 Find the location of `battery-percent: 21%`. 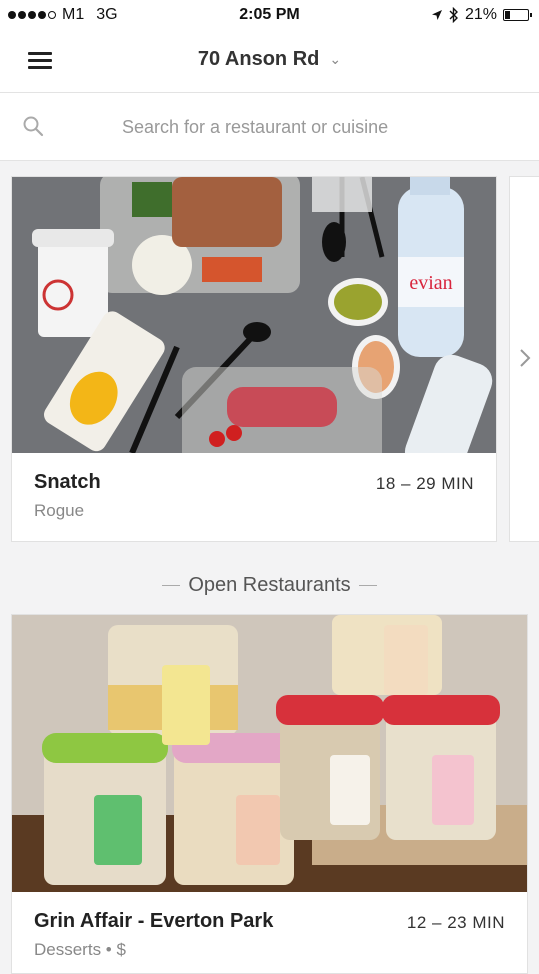

battery-percent: 21% is located at coordinates (480, 14).